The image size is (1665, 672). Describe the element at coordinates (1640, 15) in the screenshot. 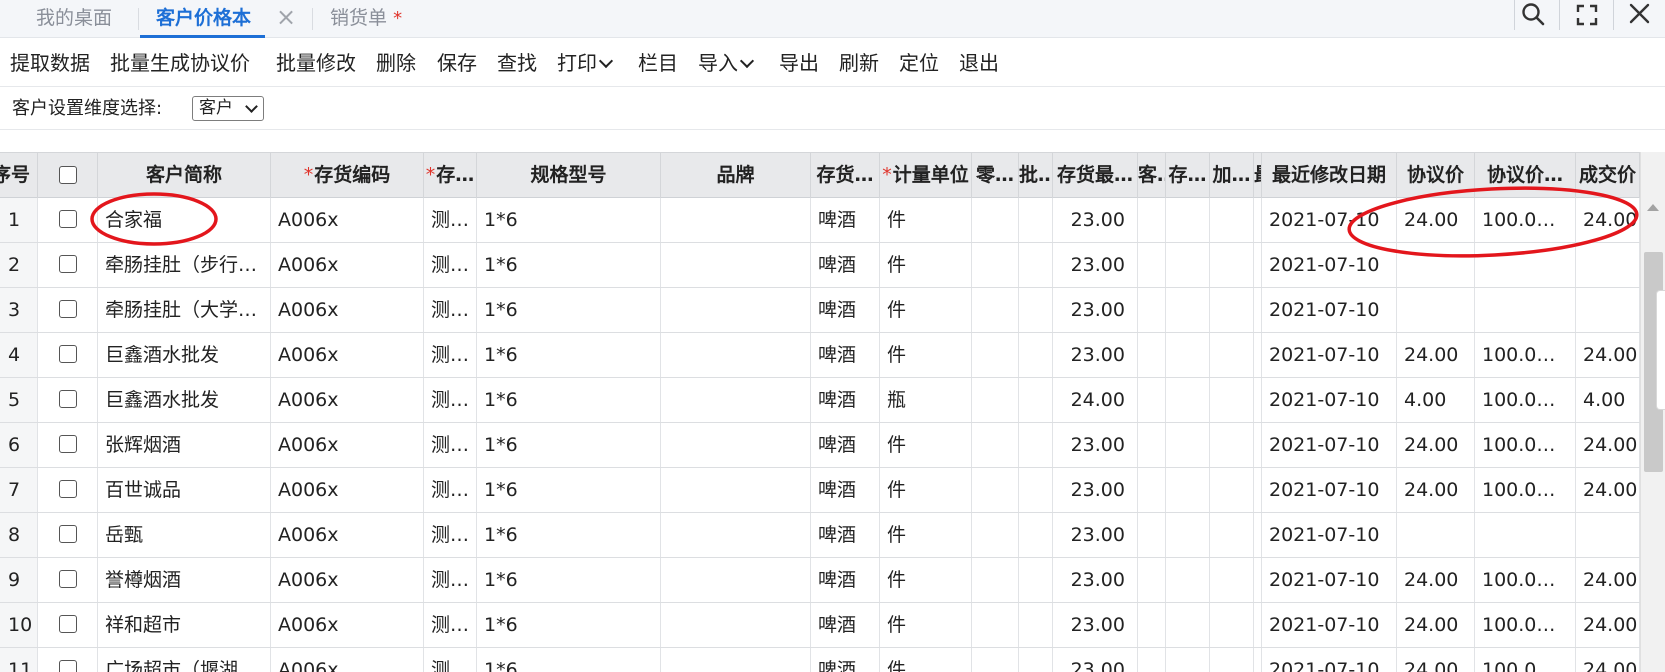

I see `close-icon` at that location.